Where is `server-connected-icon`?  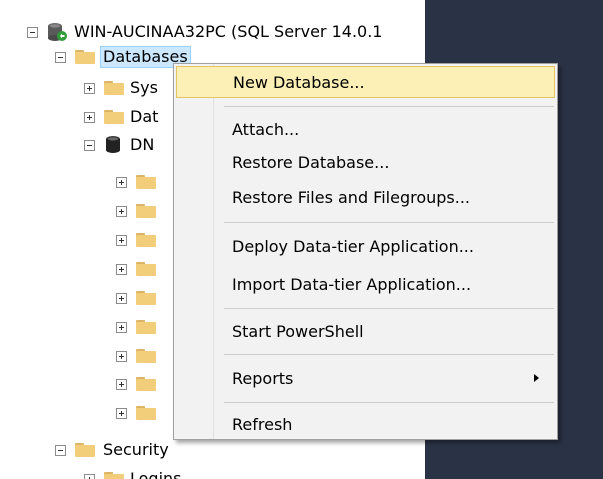 server-connected-icon is located at coordinates (57, 32).